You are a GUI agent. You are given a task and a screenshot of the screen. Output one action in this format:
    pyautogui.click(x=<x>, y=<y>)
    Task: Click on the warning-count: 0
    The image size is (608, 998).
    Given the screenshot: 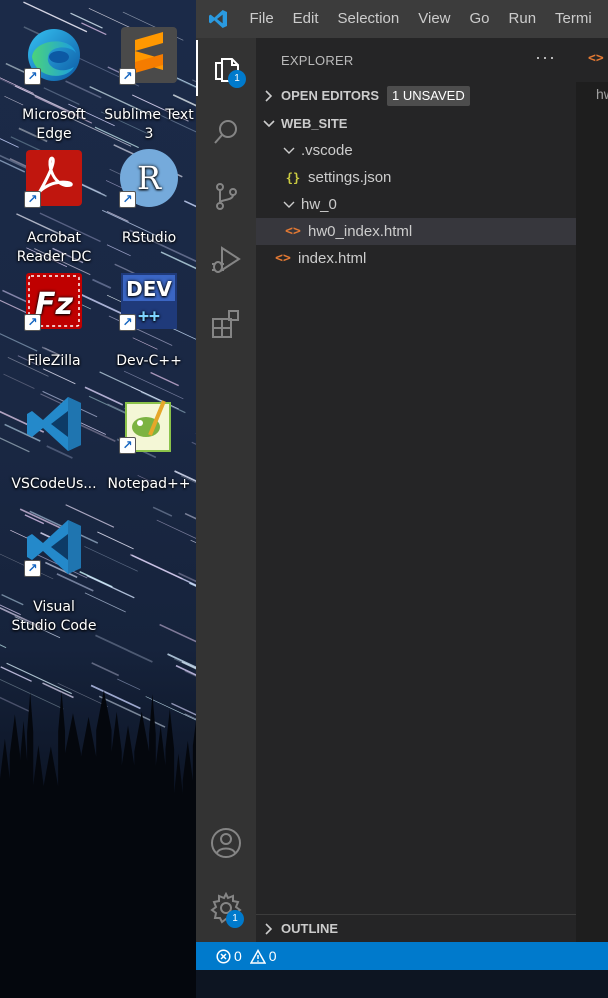 What is the action you would take?
    pyautogui.click(x=272, y=956)
    